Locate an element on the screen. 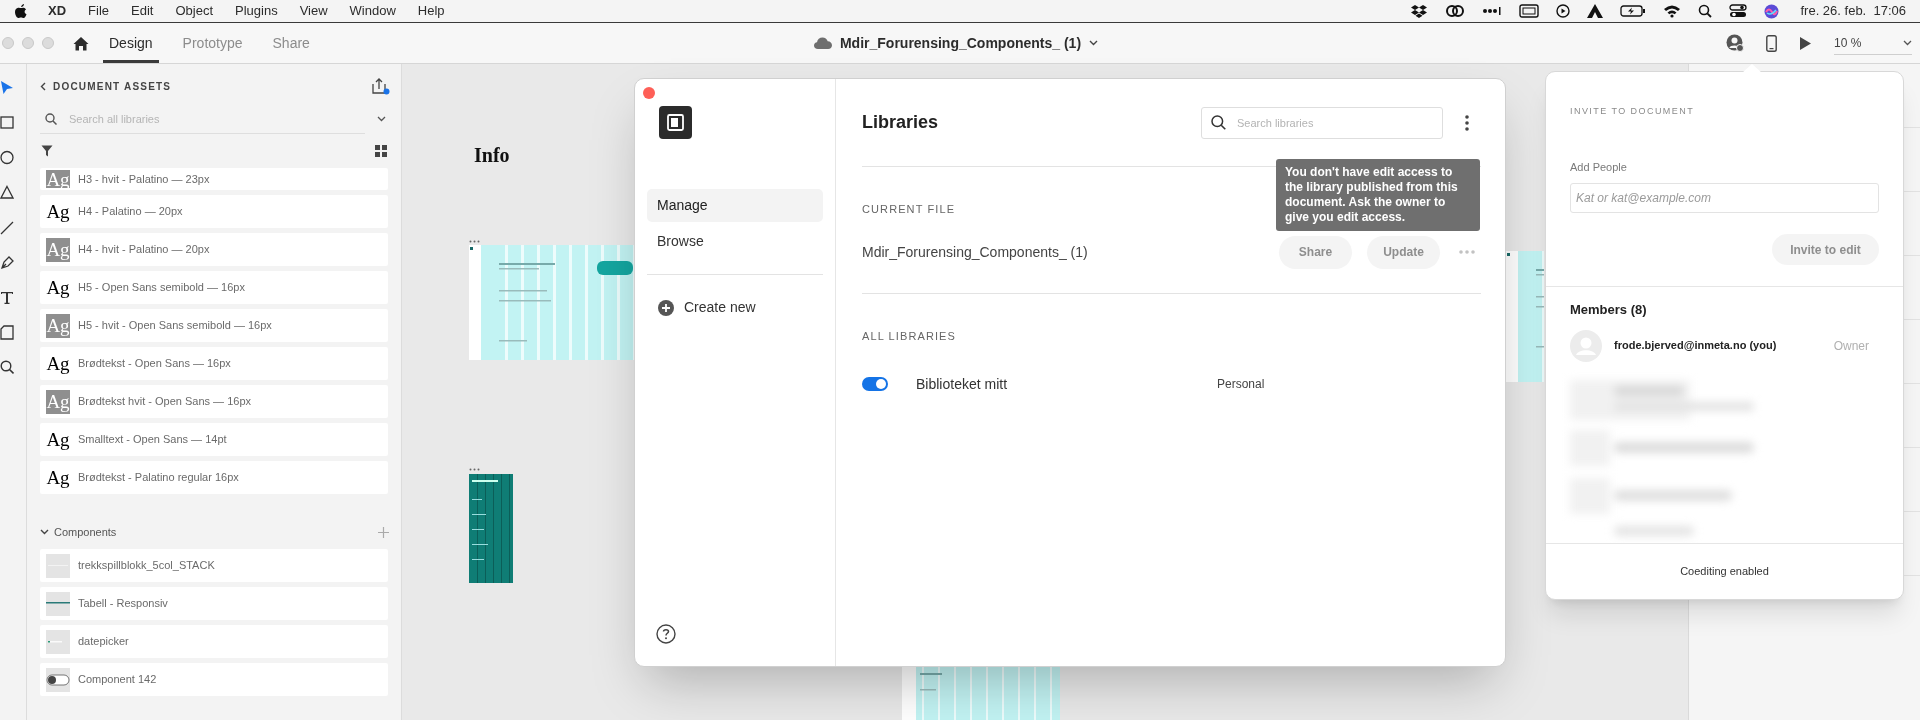 This screenshot has width=1920, height=720. control-center-icon is located at coordinates (1738, 11).